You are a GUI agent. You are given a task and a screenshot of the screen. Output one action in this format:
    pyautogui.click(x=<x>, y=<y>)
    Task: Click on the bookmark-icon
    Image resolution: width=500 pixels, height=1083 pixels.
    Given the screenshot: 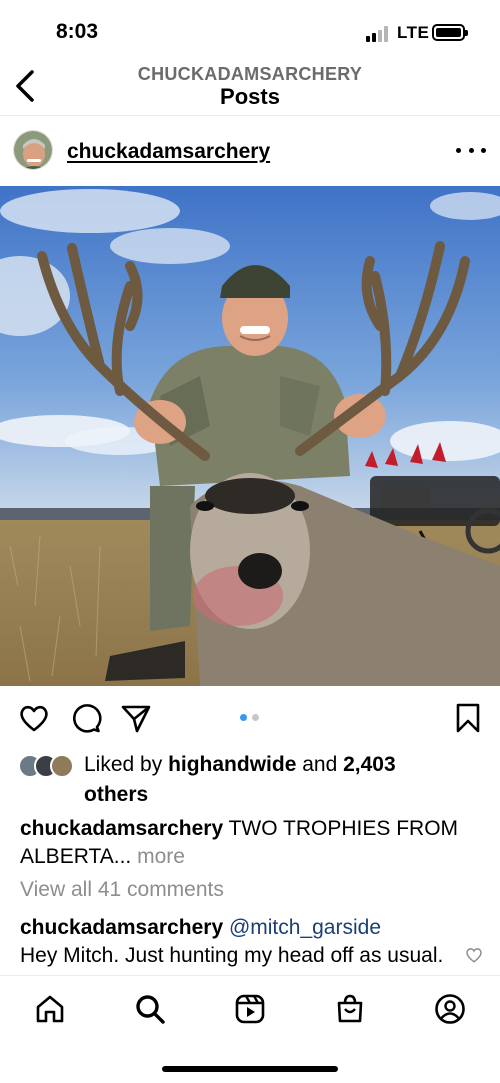 What is the action you would take?
    pyautogui.click(x=468, y=718)
    